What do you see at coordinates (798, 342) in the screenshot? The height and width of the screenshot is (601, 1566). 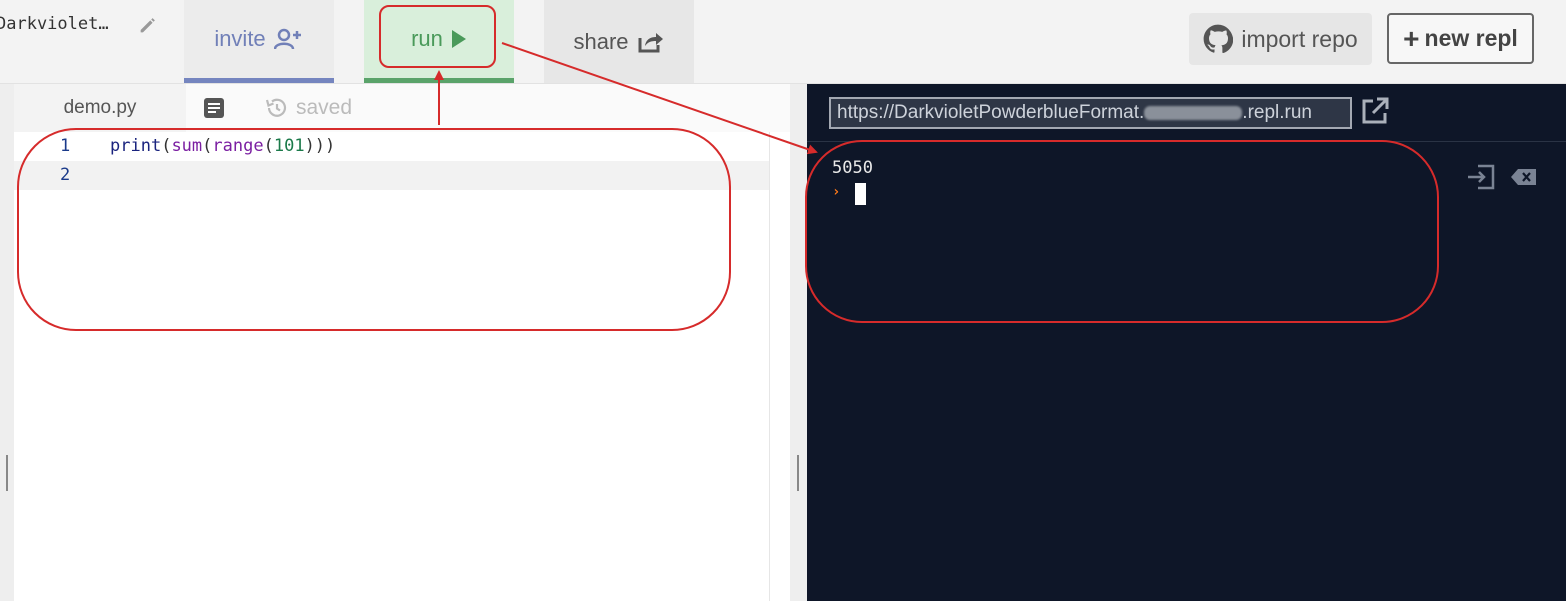 I see `pane-splitter` at bounding box center [798, 342].